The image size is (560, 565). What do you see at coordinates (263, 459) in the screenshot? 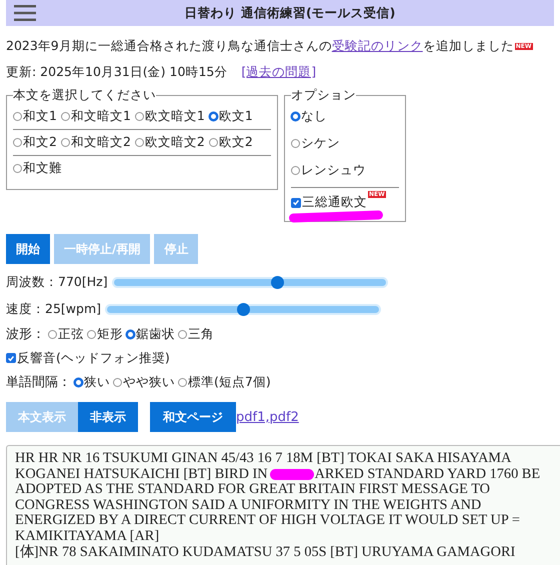
I see `message-line: HR HR NR 16 TSUKUMI GINAN 45/43 16 7 18M [BT] TOKAI SAKA HISAYAMA` at bounding box center [263, 459].